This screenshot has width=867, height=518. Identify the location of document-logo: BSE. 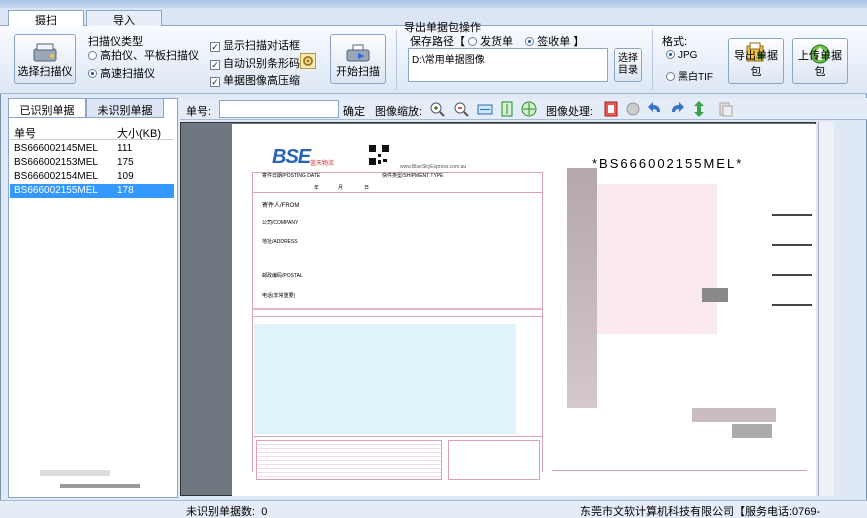
(291, 157).